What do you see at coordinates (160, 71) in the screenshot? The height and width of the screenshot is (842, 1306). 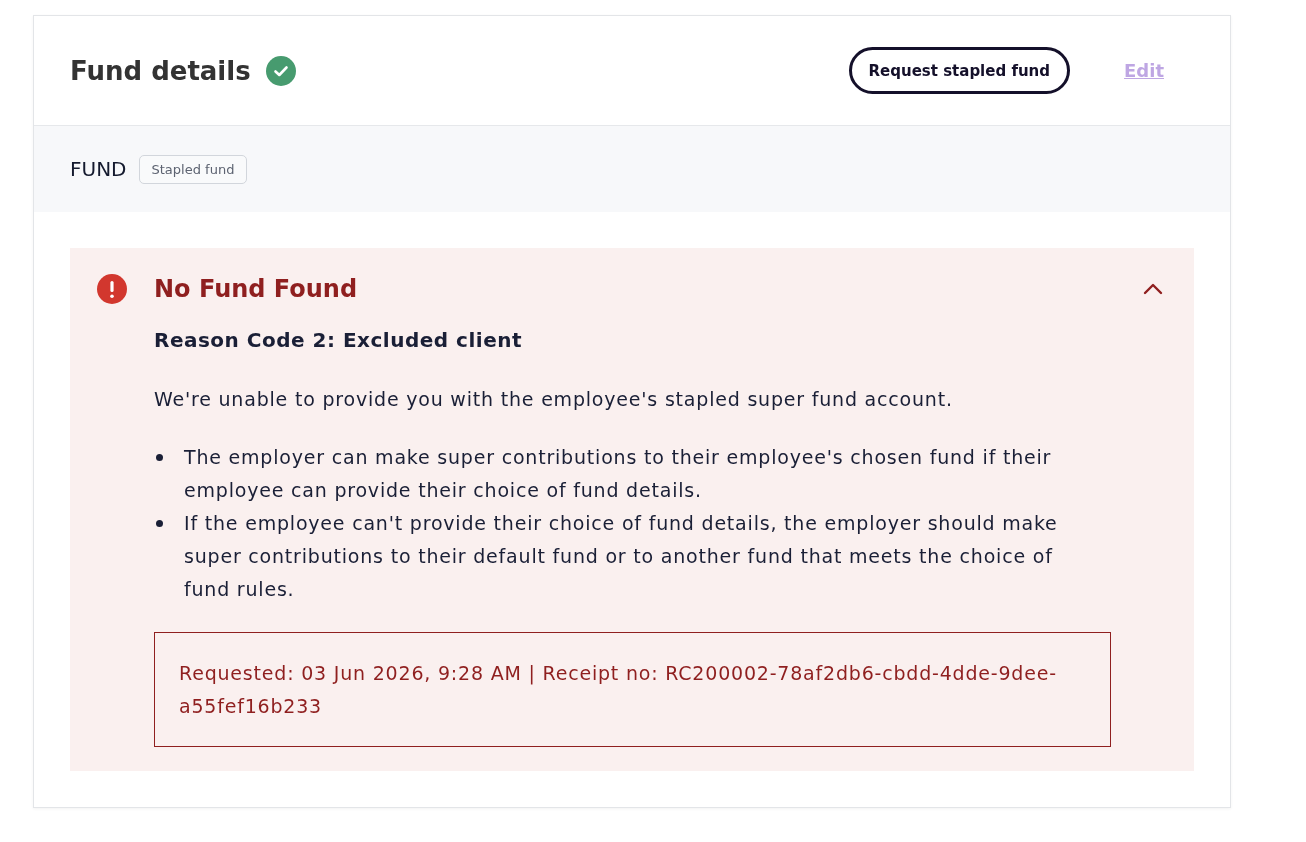 I see `card-title: Fund details` at bounding box center [160, 71].